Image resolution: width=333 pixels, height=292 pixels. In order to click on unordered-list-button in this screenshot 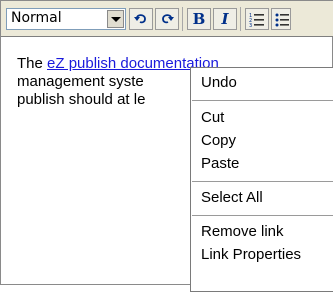, I will do `click(281, 19)`.